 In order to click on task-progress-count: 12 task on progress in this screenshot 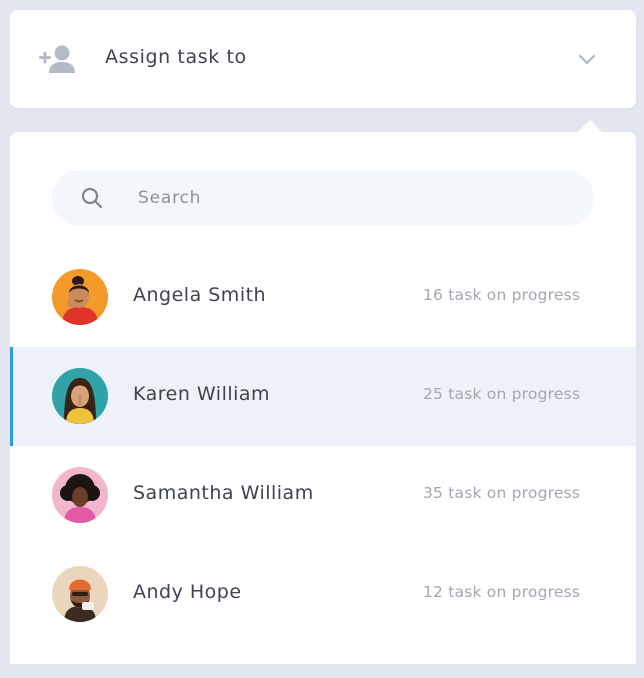, I will do `click(502, 592)`.